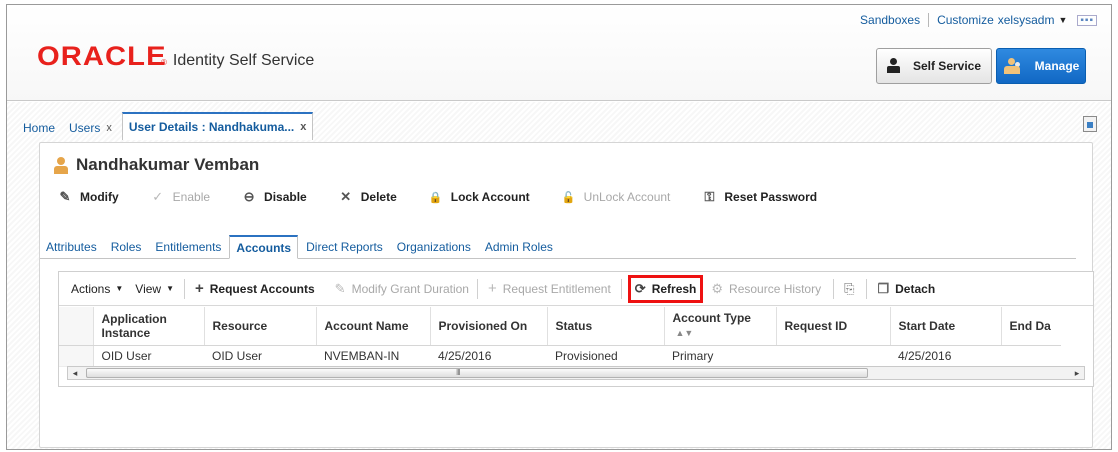  I want to click on column-header: Account Name, so click(373, 326).